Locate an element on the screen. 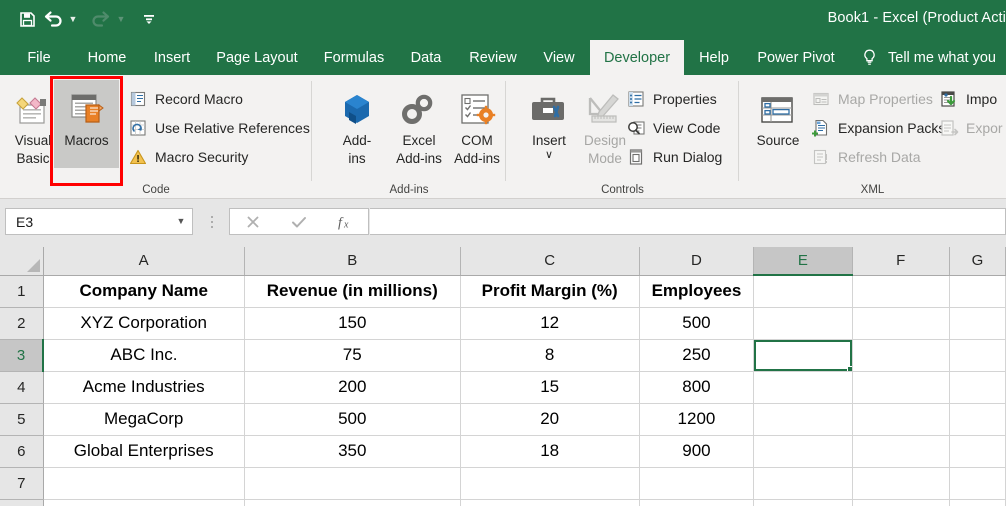 This screenshot has width=1006, height=506. cell-A4: Acme Industries is located at coordinates (144, 387).